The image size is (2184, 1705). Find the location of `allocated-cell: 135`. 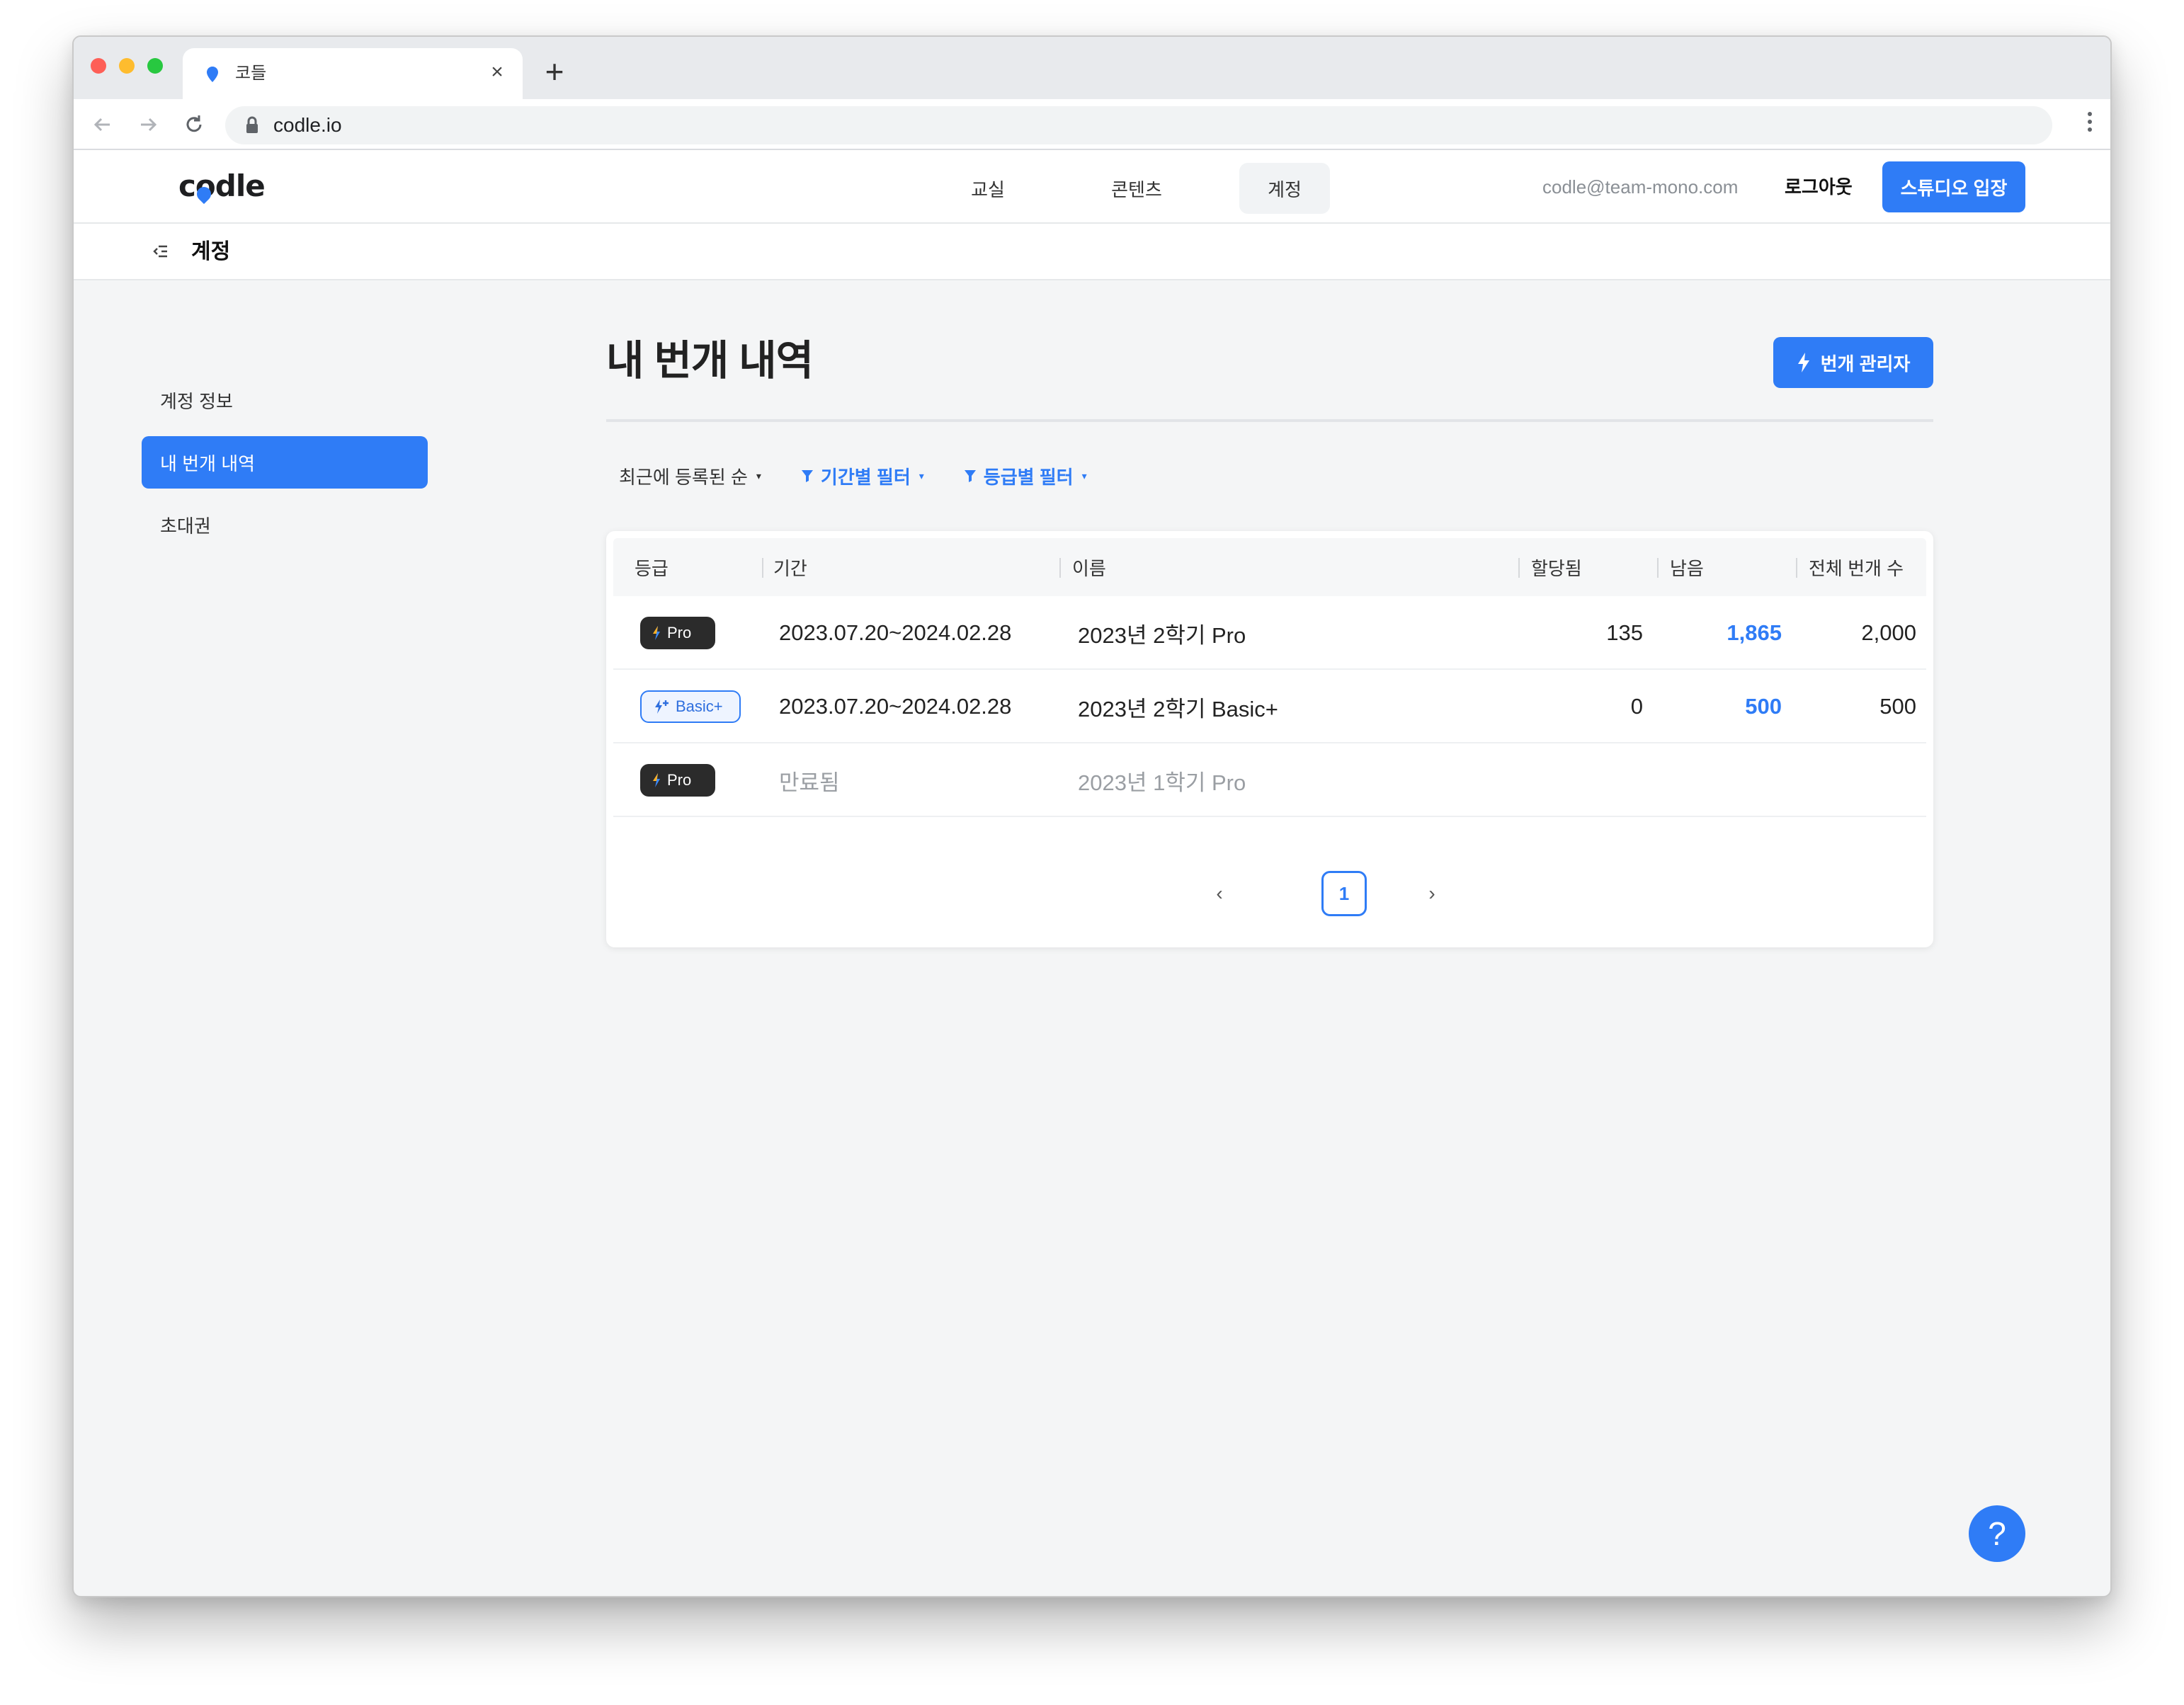

allocated-cell: 135 is located at coordinates (1624, 632).